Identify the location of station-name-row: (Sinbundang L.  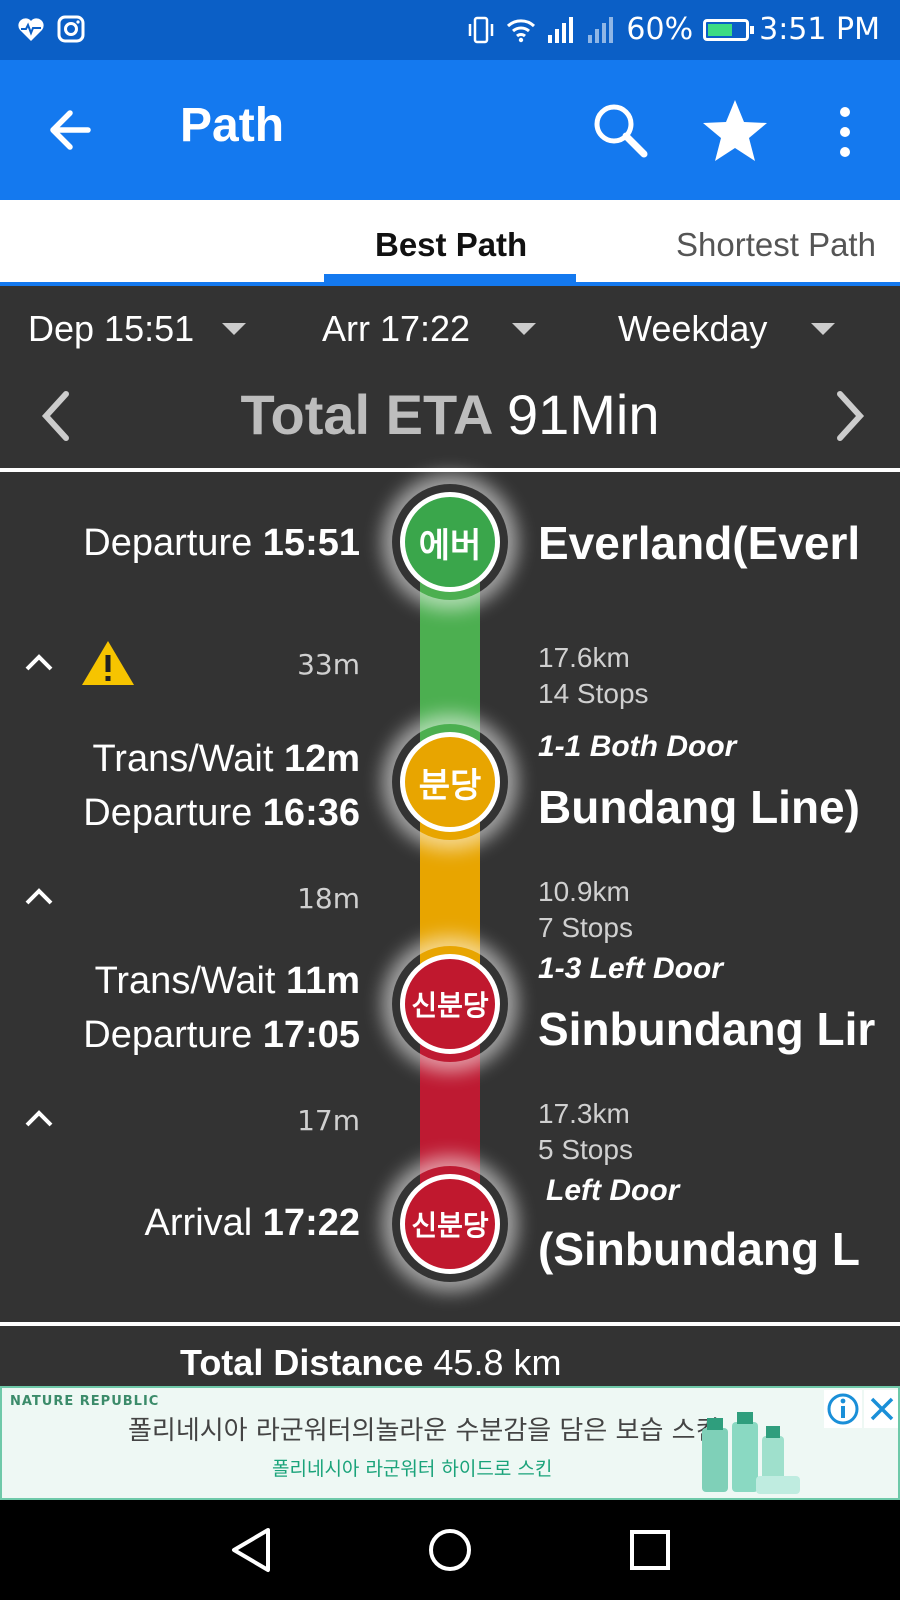
(719, 1249).